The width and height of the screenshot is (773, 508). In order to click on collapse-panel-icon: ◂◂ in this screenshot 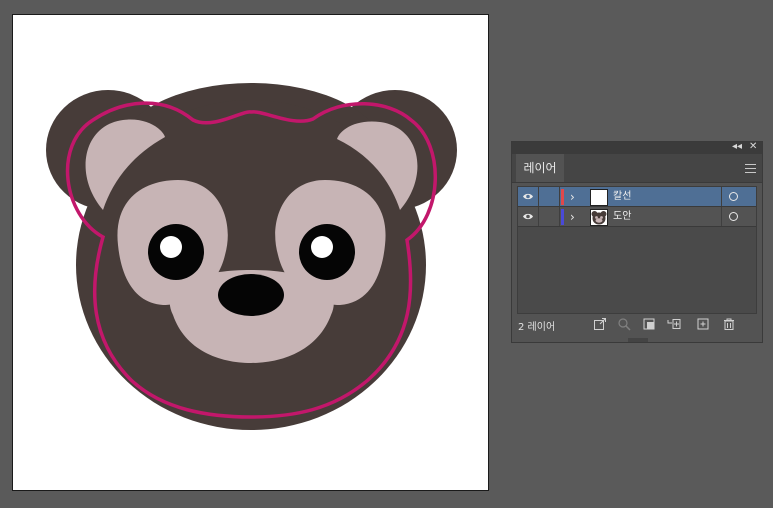, I will do `click(737, 147)`.